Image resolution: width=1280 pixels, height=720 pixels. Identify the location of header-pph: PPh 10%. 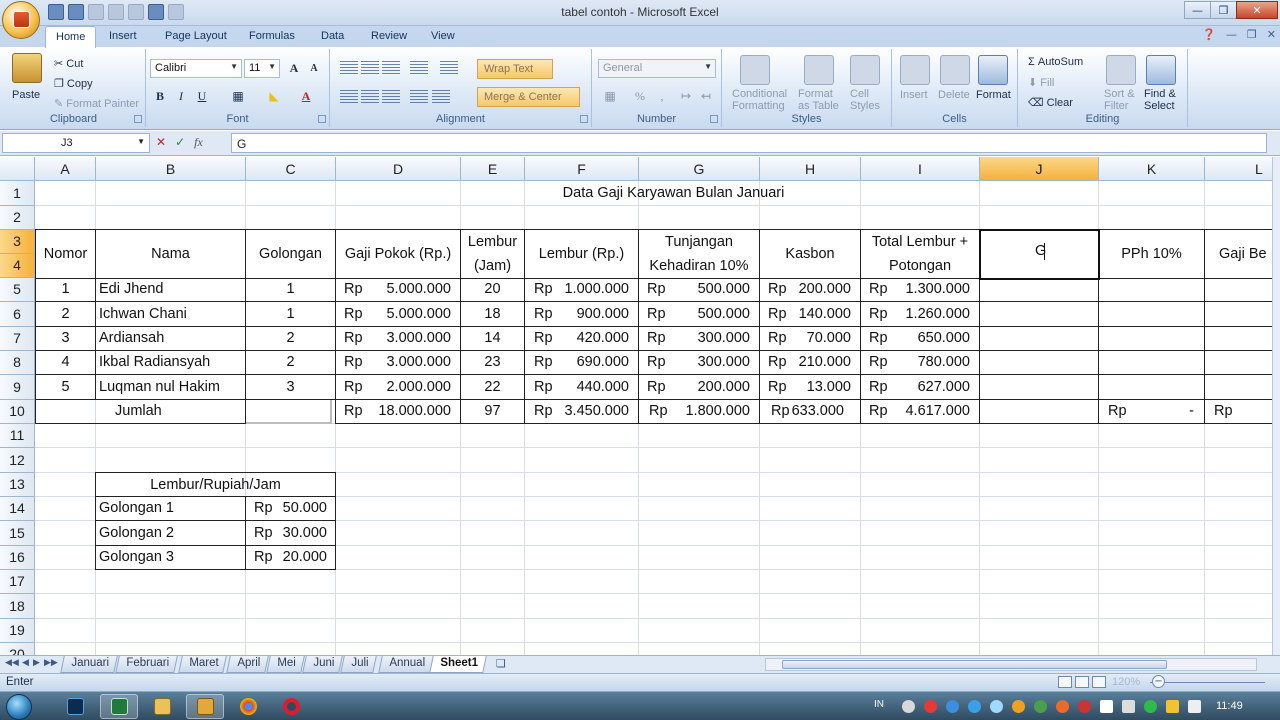
(1152, 254).